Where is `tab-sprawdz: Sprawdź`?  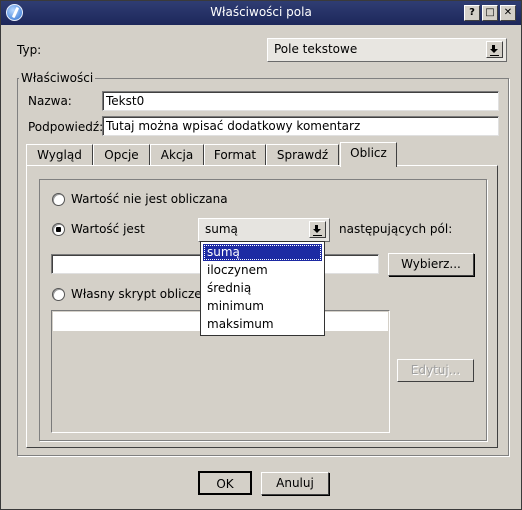
tab-sprawdz: Sprawdź is located at coordinates (302, 155).